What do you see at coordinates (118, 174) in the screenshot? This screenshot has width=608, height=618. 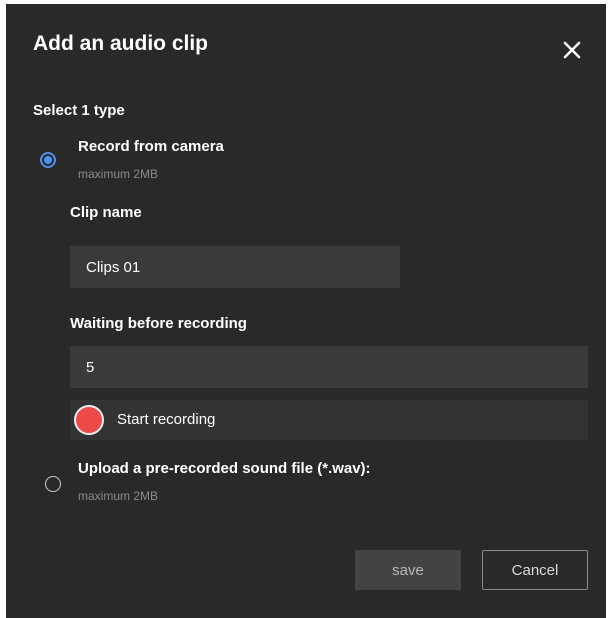 I see `record-from-camera-limit: maximum 2MB` at bounding box center [118, 174].